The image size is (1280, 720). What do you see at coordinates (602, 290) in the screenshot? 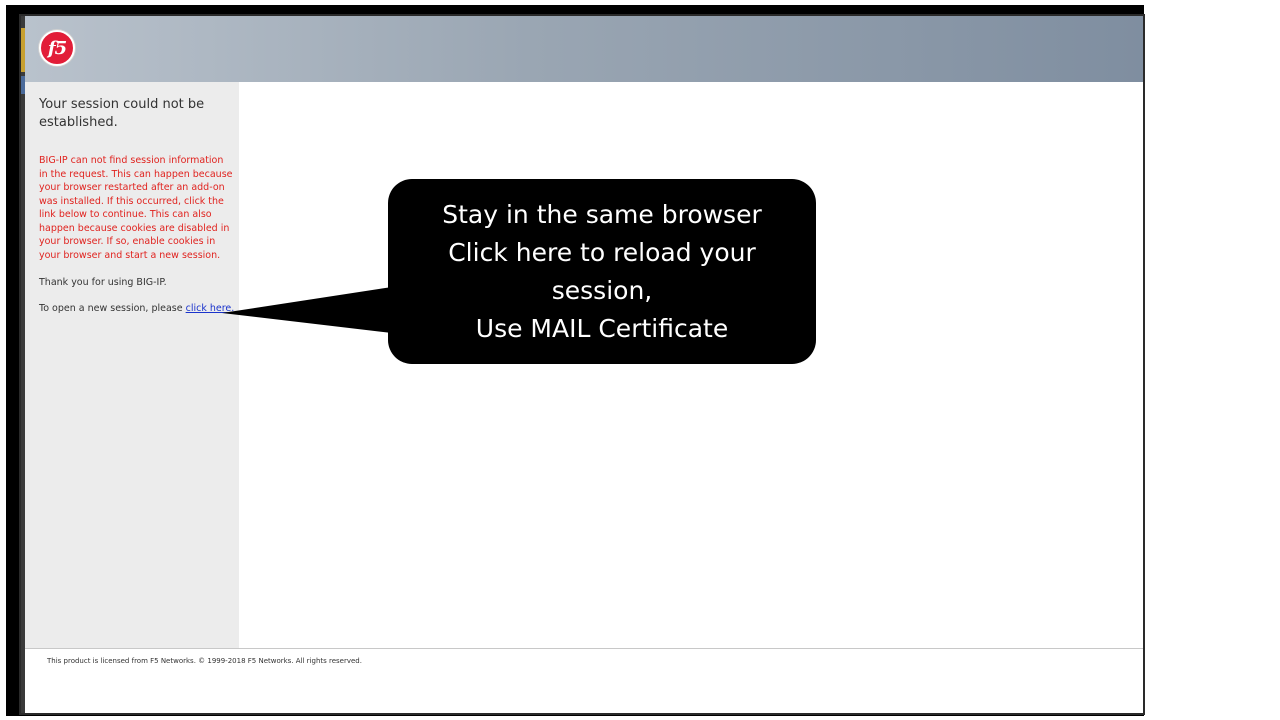
I see `callout-line: session,` at bounding box center [602, 290].